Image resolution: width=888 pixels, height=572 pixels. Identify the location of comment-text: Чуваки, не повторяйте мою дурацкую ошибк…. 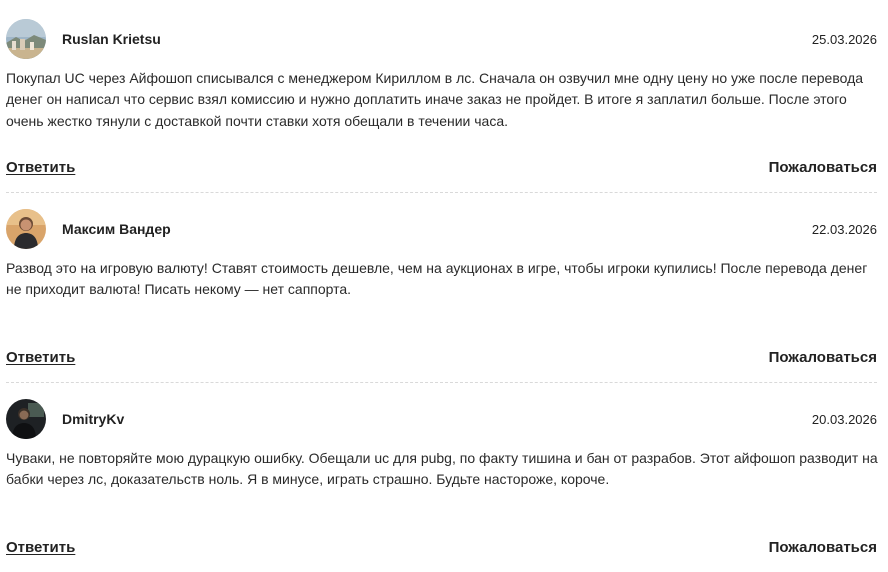
(442, 469).